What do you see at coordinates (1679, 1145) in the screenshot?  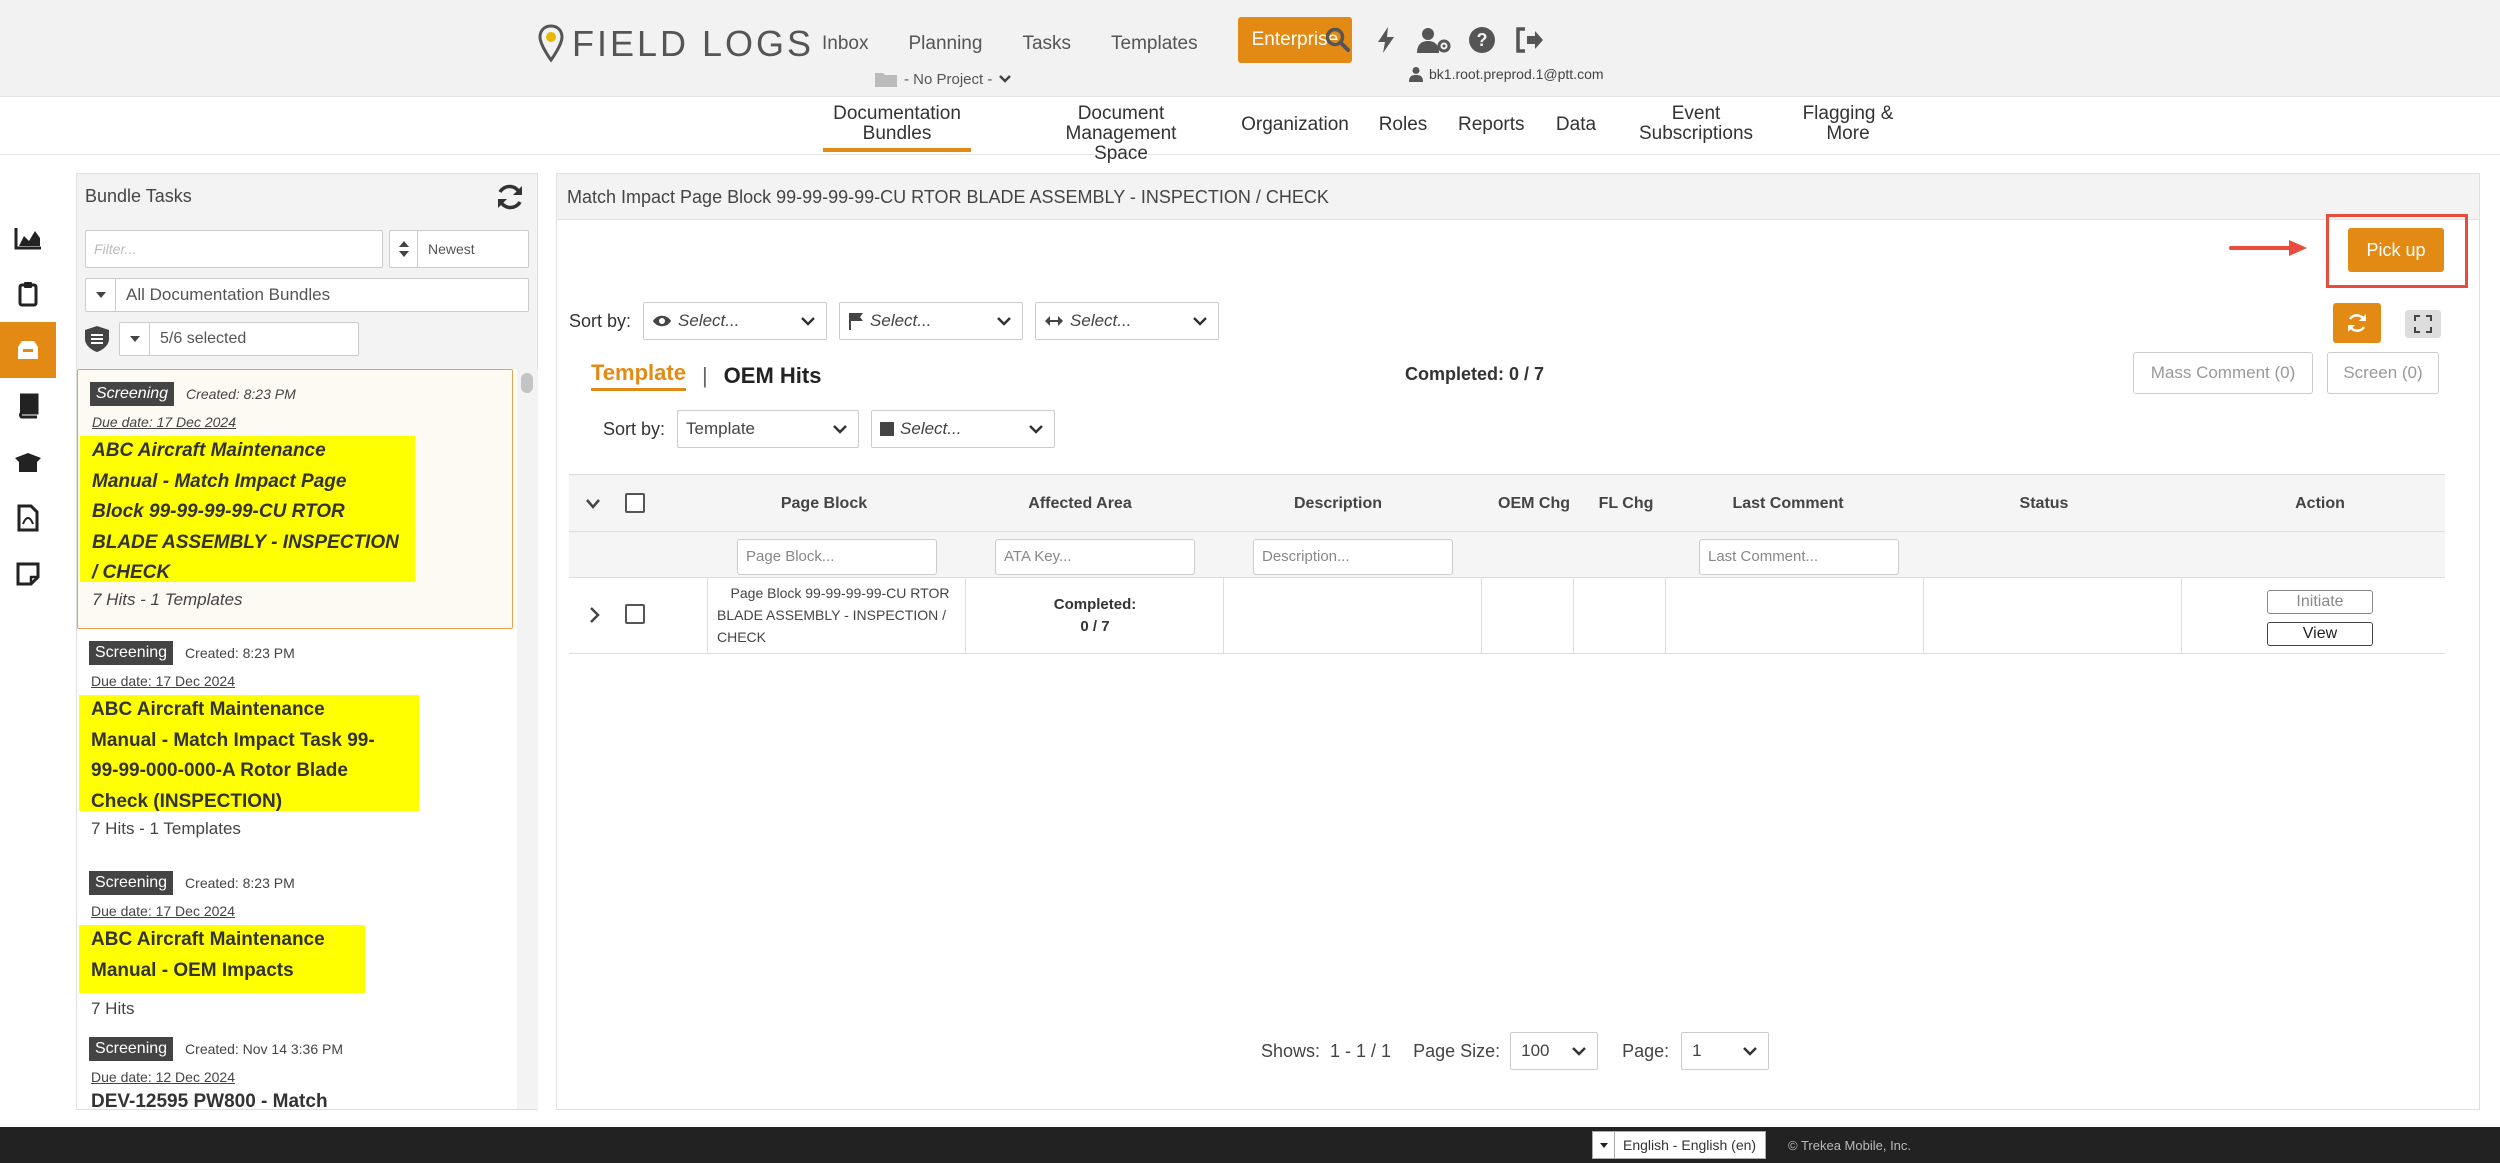 I see `language-select: English - English (en)` at bounding box center [1679, 1145].